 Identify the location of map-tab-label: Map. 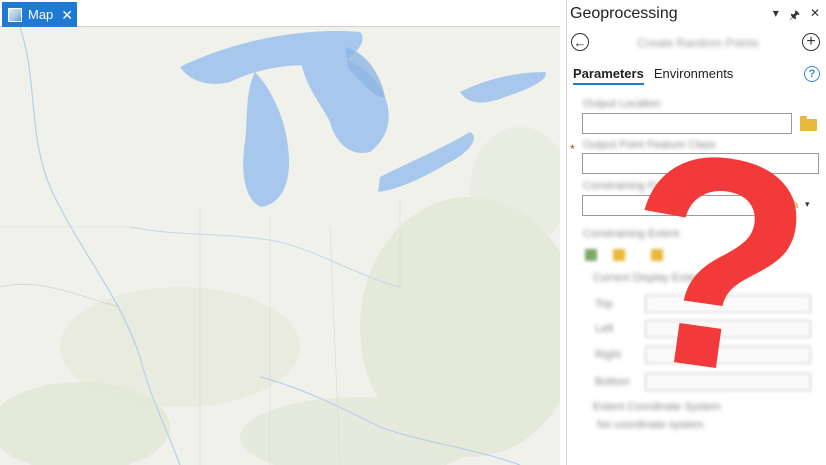
(41, 14).